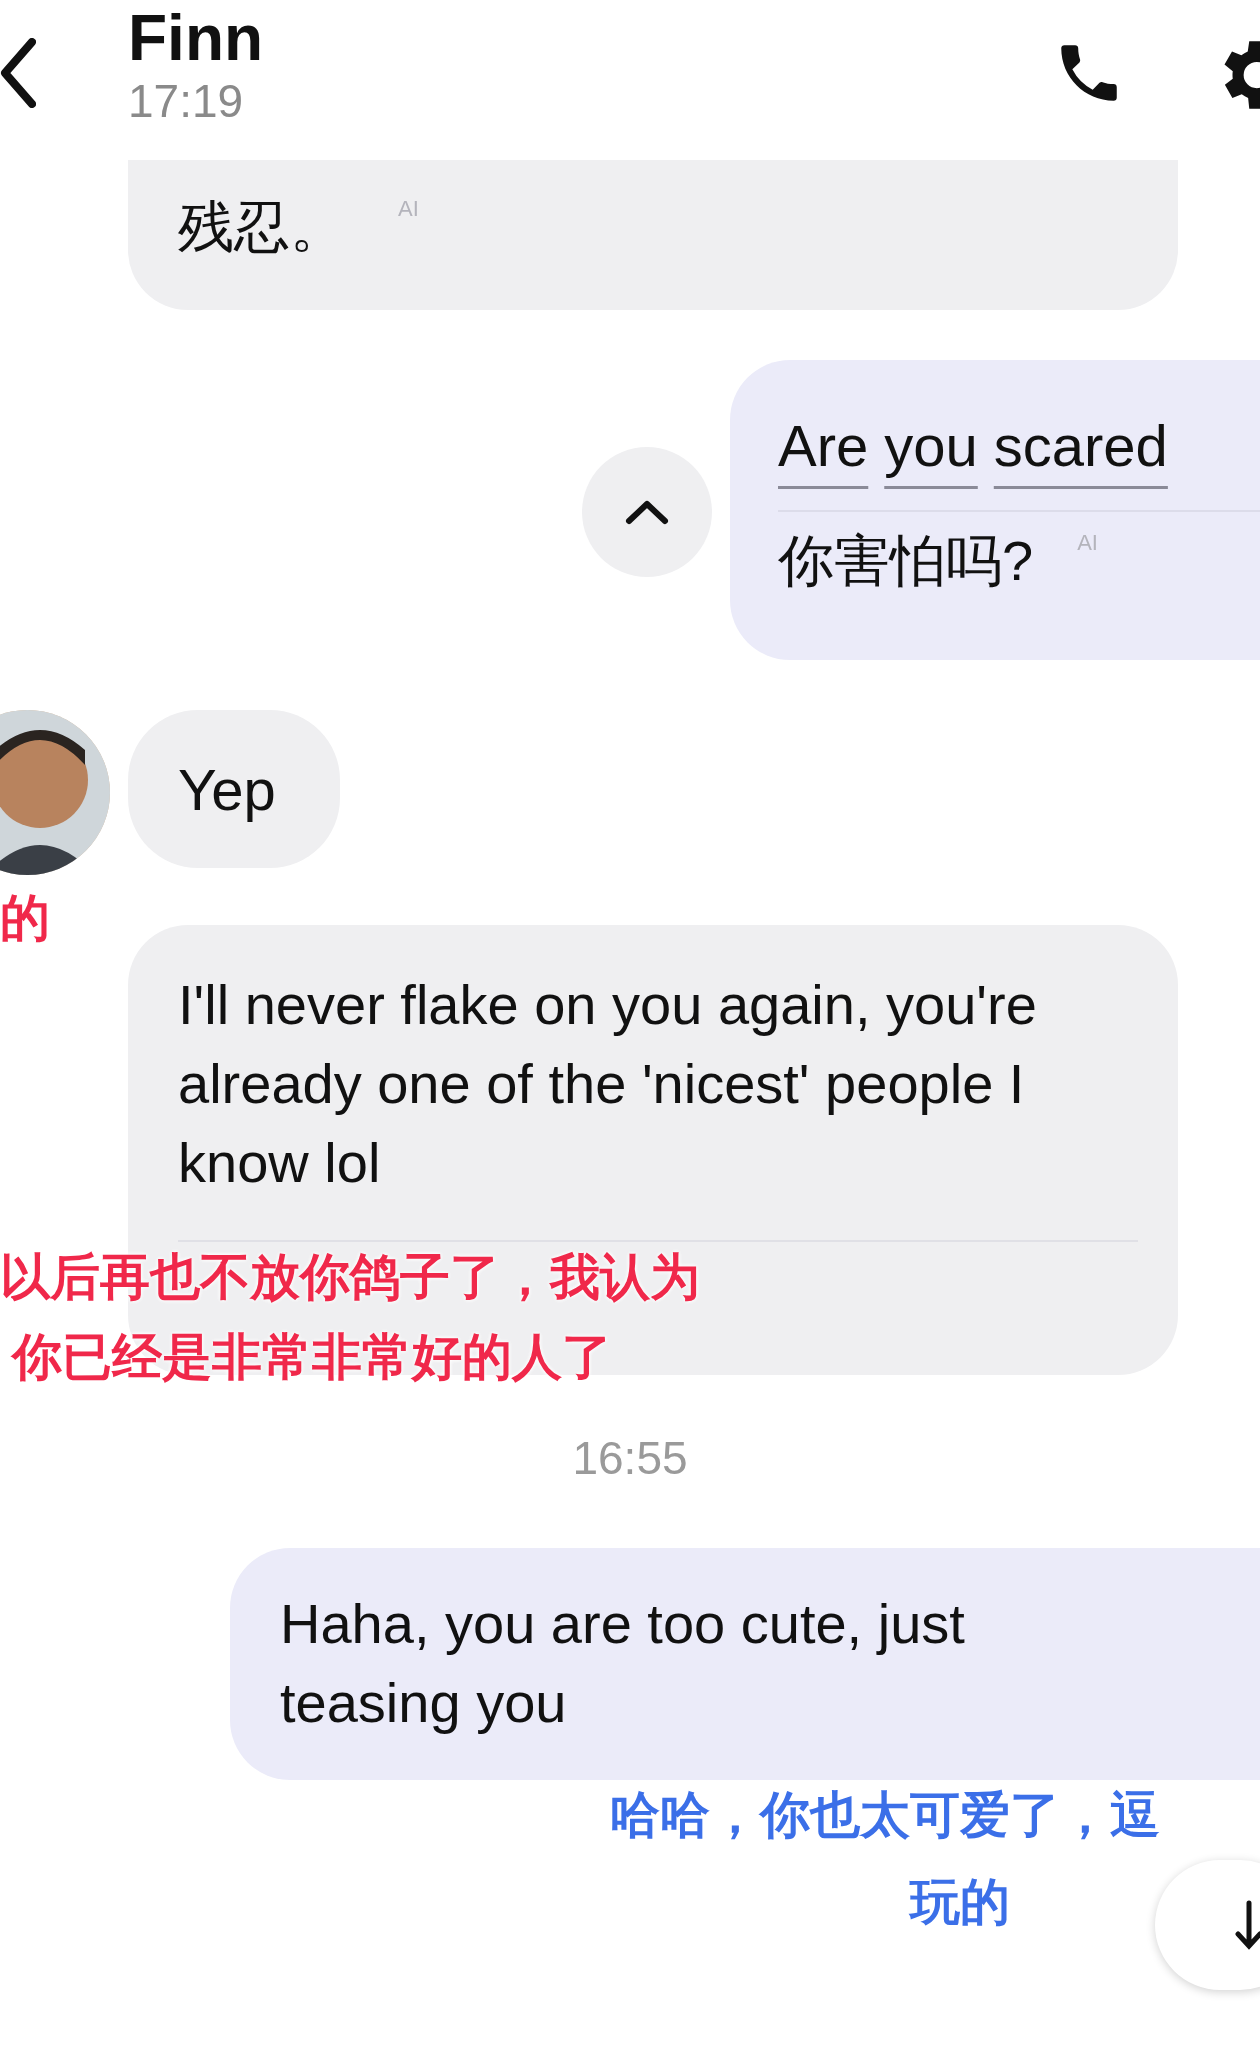  What do you see at coordinates (885, 1815) in the screenshot?
I see `caption-text: 哈哈，你也太可爱了，逗` at bounding box center [885, 1815].